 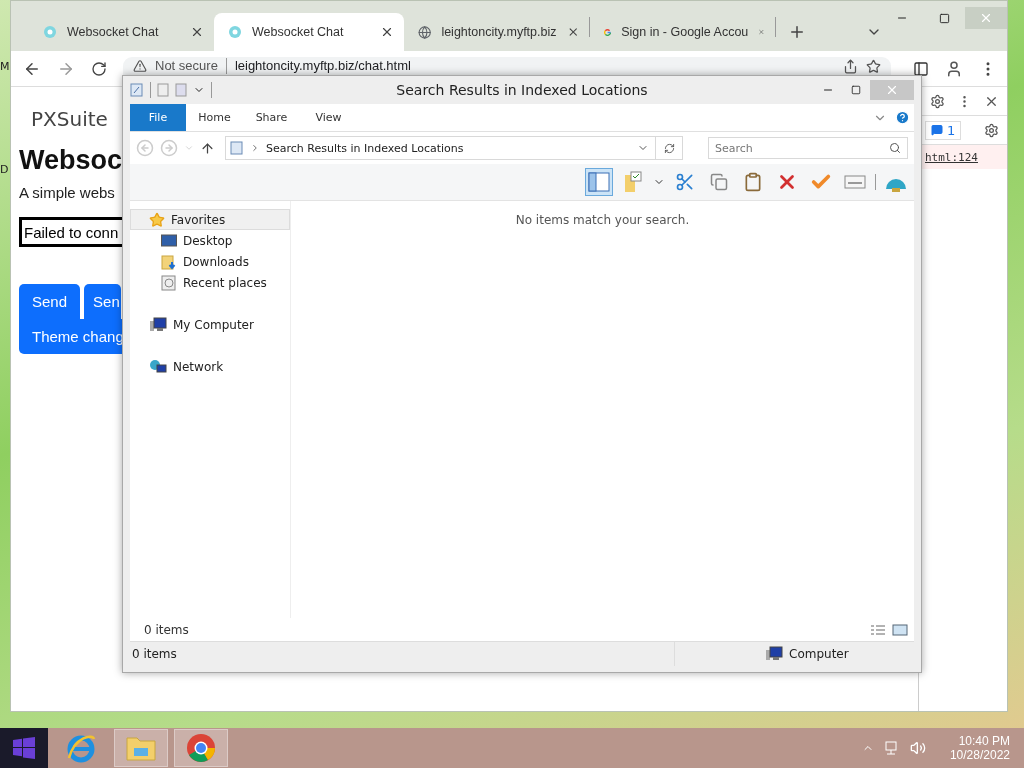 I want to click on window-title: Search Results in Indexed Locations, so click(x=522, y=90).